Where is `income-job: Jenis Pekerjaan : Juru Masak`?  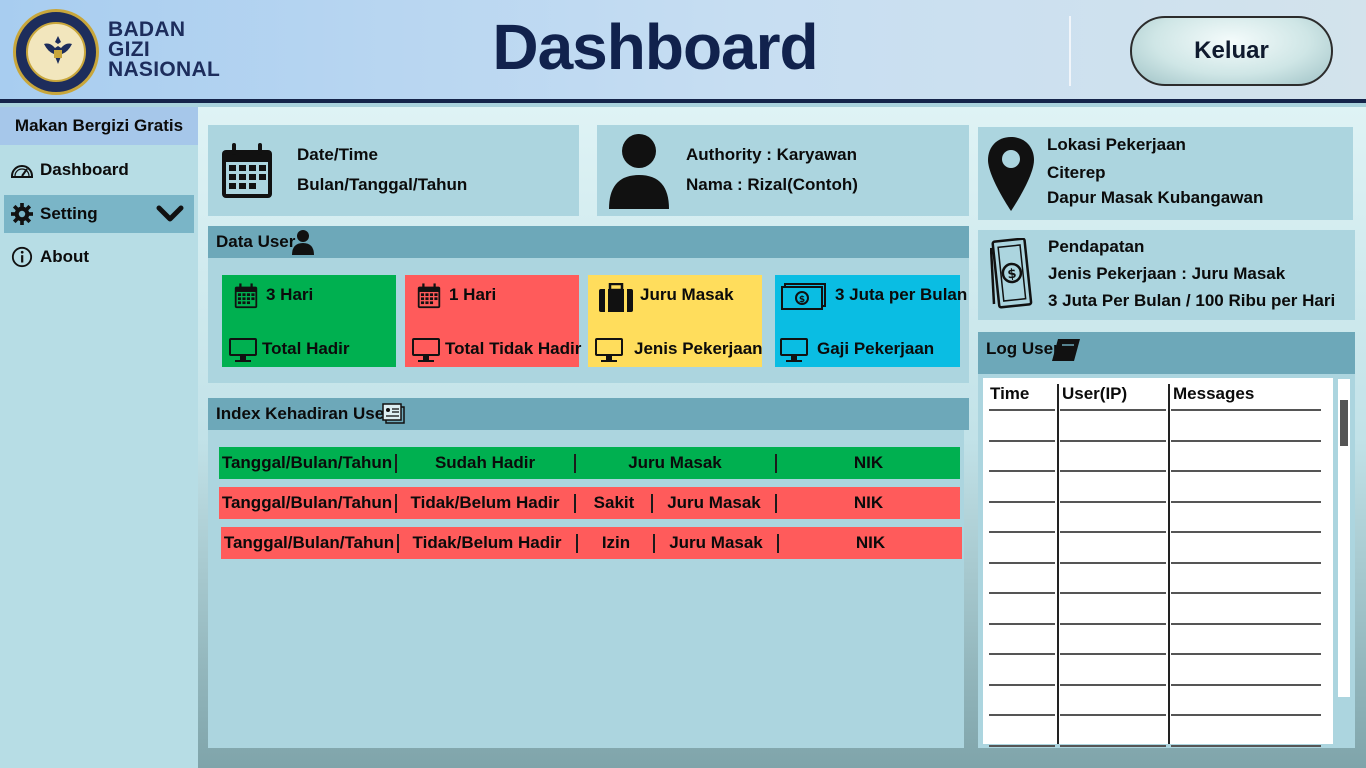 income-job: Jenis Pekerjaan : Juru Masak is located at coordinates (1167, 273).